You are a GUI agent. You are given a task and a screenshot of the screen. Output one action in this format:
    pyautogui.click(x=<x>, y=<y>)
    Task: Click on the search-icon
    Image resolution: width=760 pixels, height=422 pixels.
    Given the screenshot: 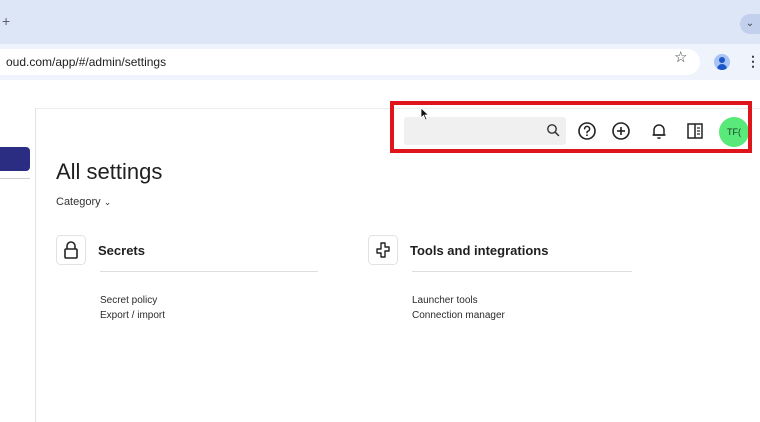 What is the action you would take?
    pyautogui.click(x=553, y=130)
    